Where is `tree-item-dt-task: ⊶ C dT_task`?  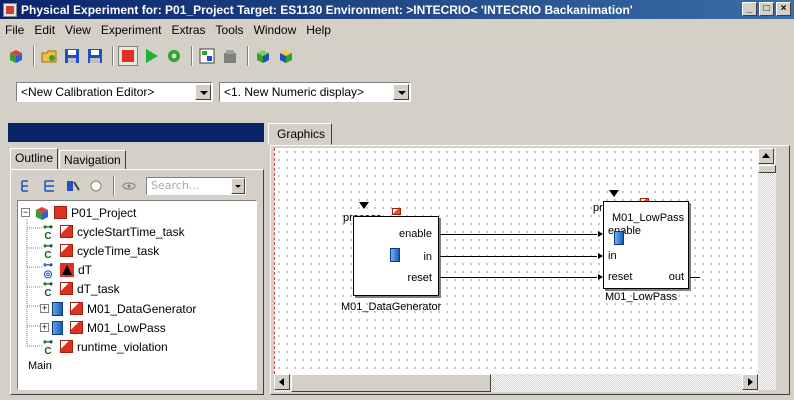 tree-item-dt-task: ⊶ C dT_task is located at coordinates (80, 288).